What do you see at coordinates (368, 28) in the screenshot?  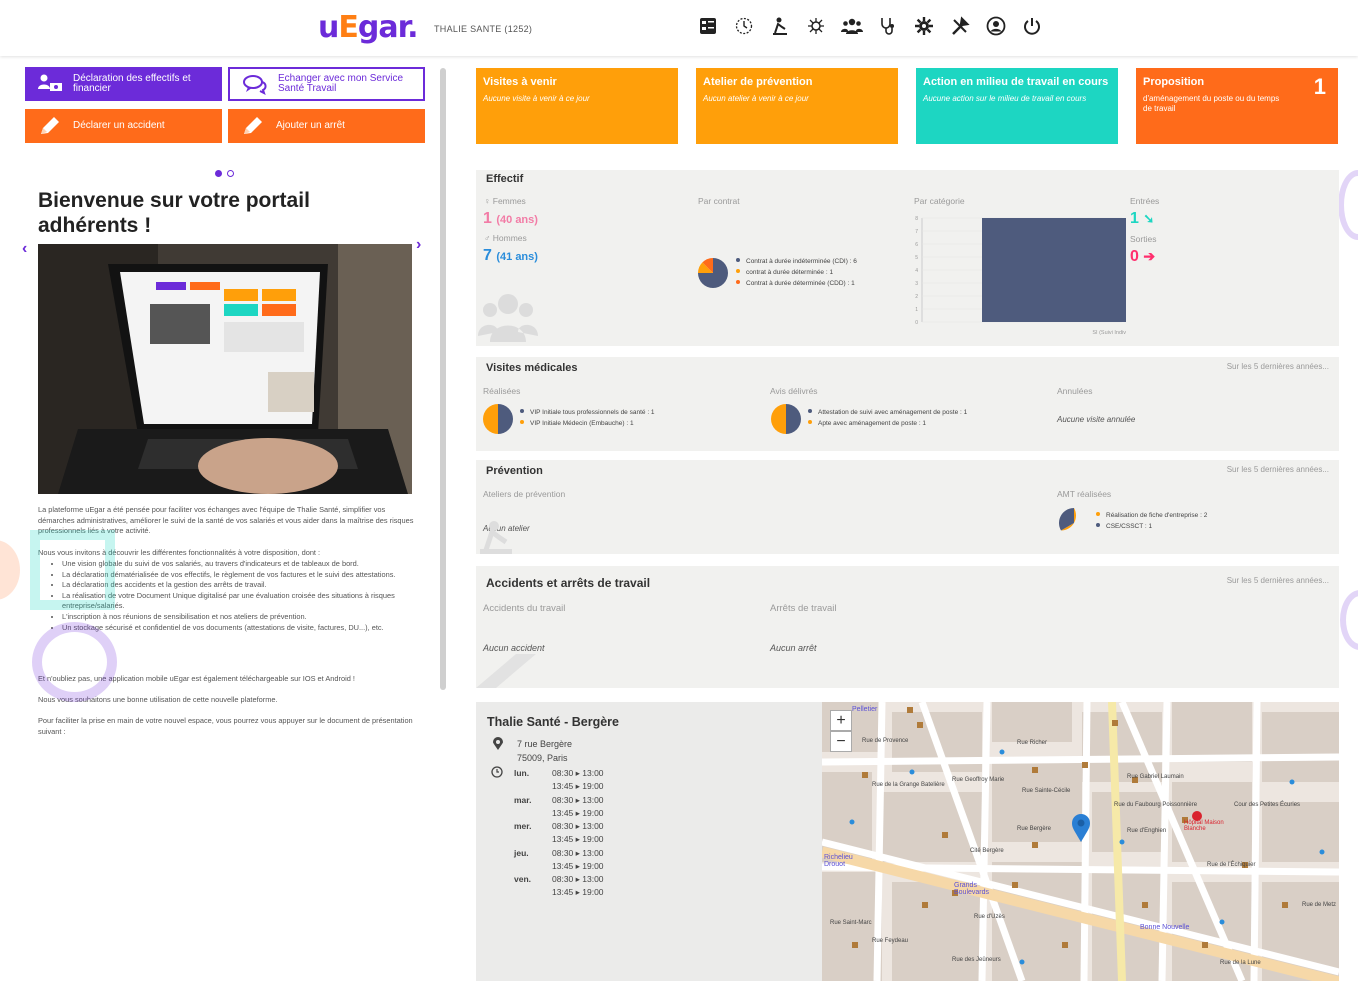 I see `uegar-logo: uEgar.` at bounding box center [368, 28].